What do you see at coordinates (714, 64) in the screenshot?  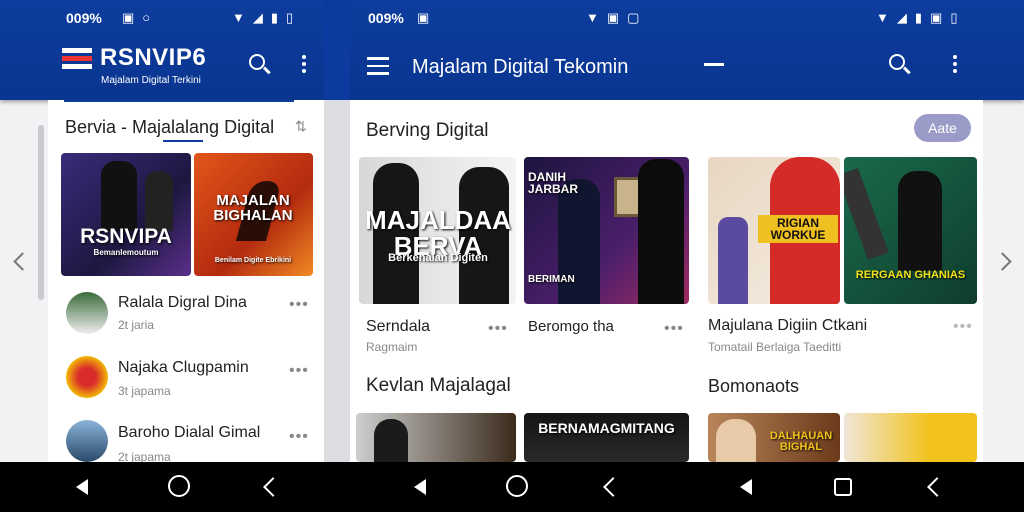 I see `minus-icon` at bounding box center [714, 64].